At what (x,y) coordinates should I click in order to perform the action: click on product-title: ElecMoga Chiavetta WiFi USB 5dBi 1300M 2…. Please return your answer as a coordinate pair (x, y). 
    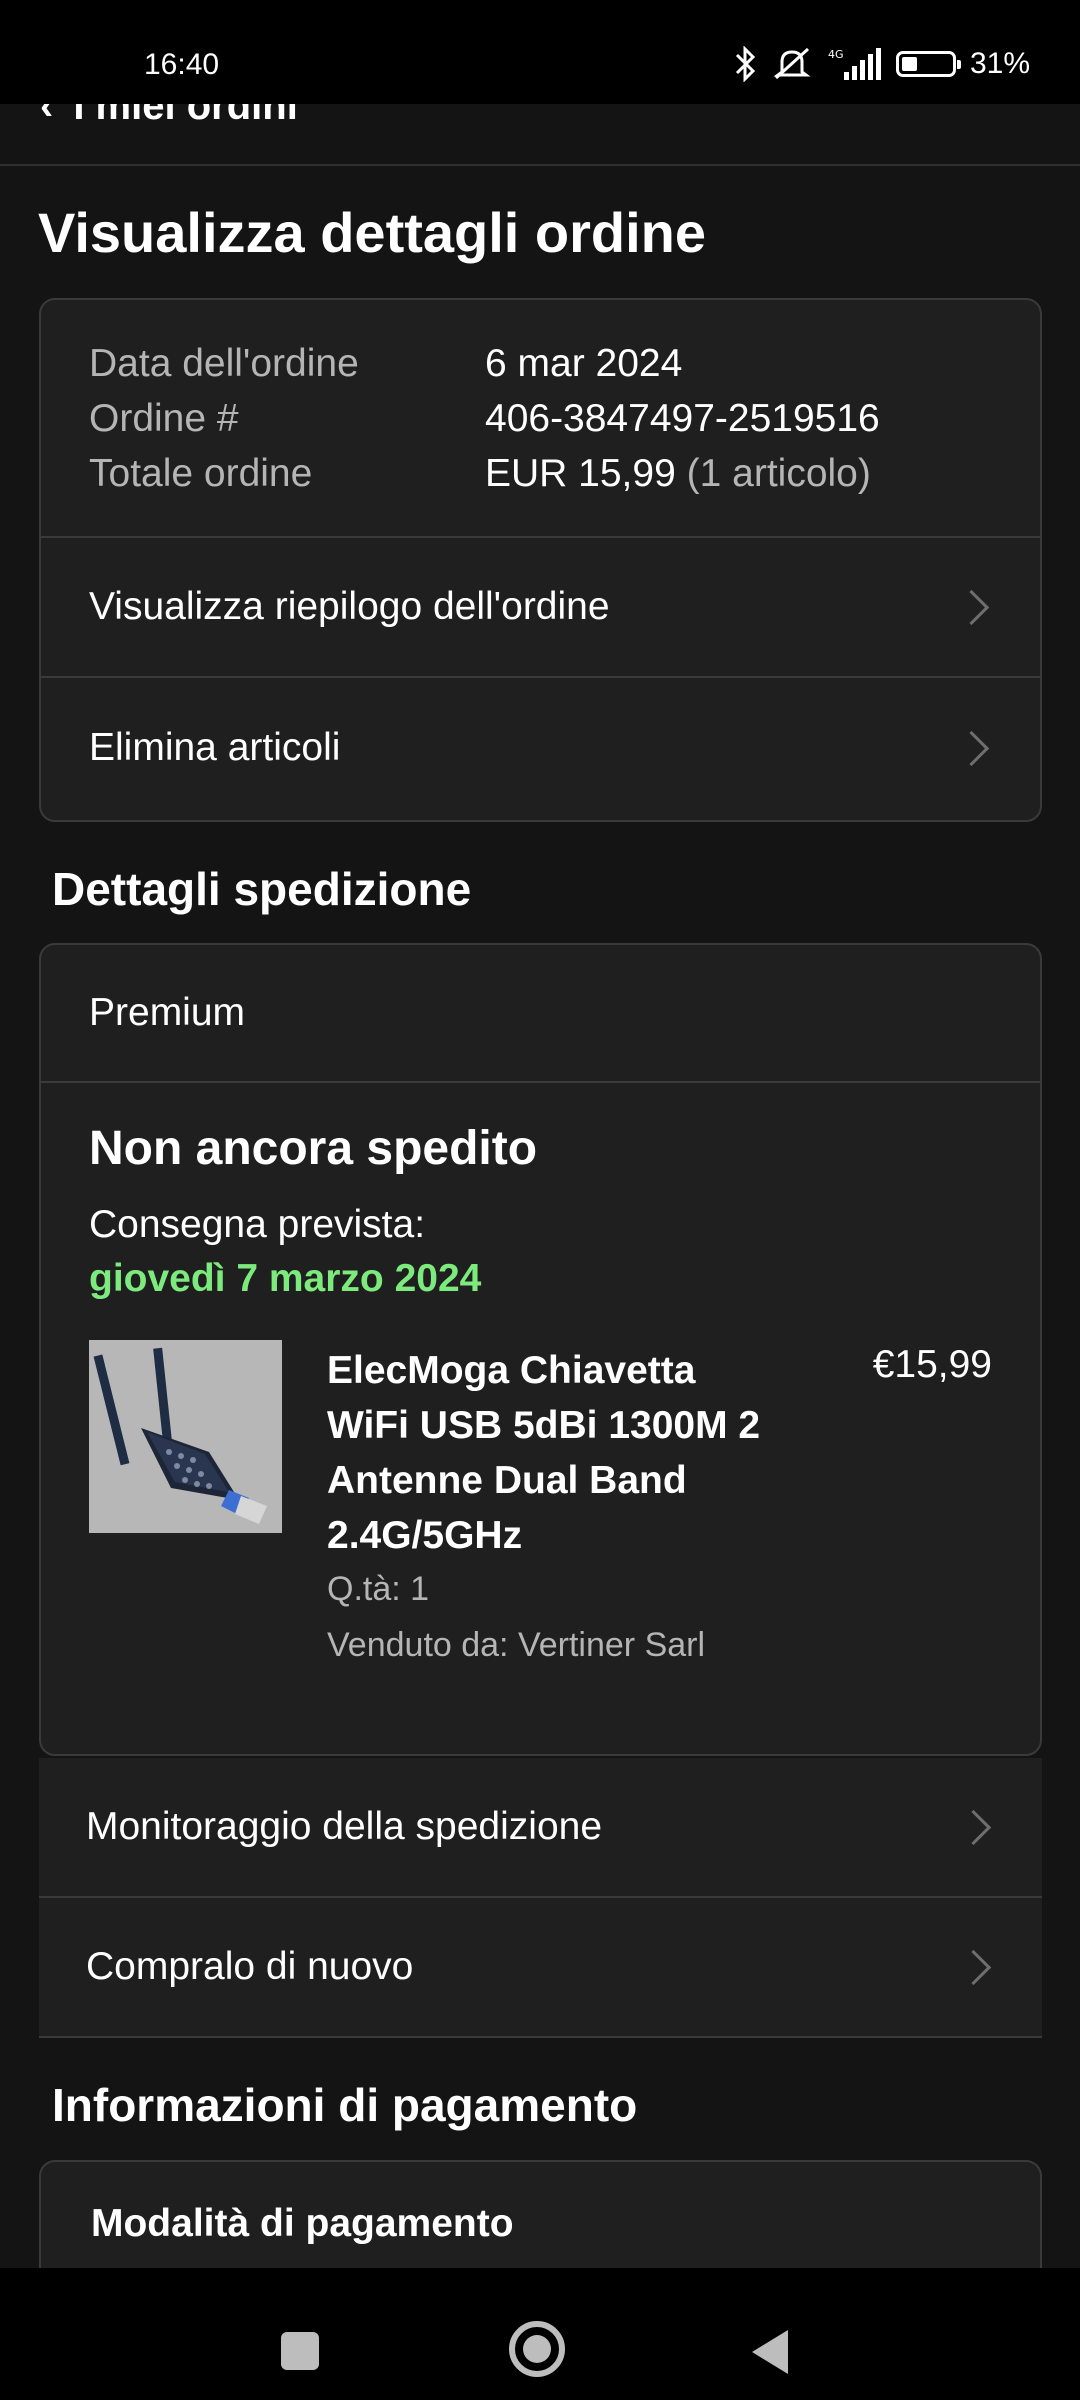
    Looking at the image, I should click on (547, 1453).